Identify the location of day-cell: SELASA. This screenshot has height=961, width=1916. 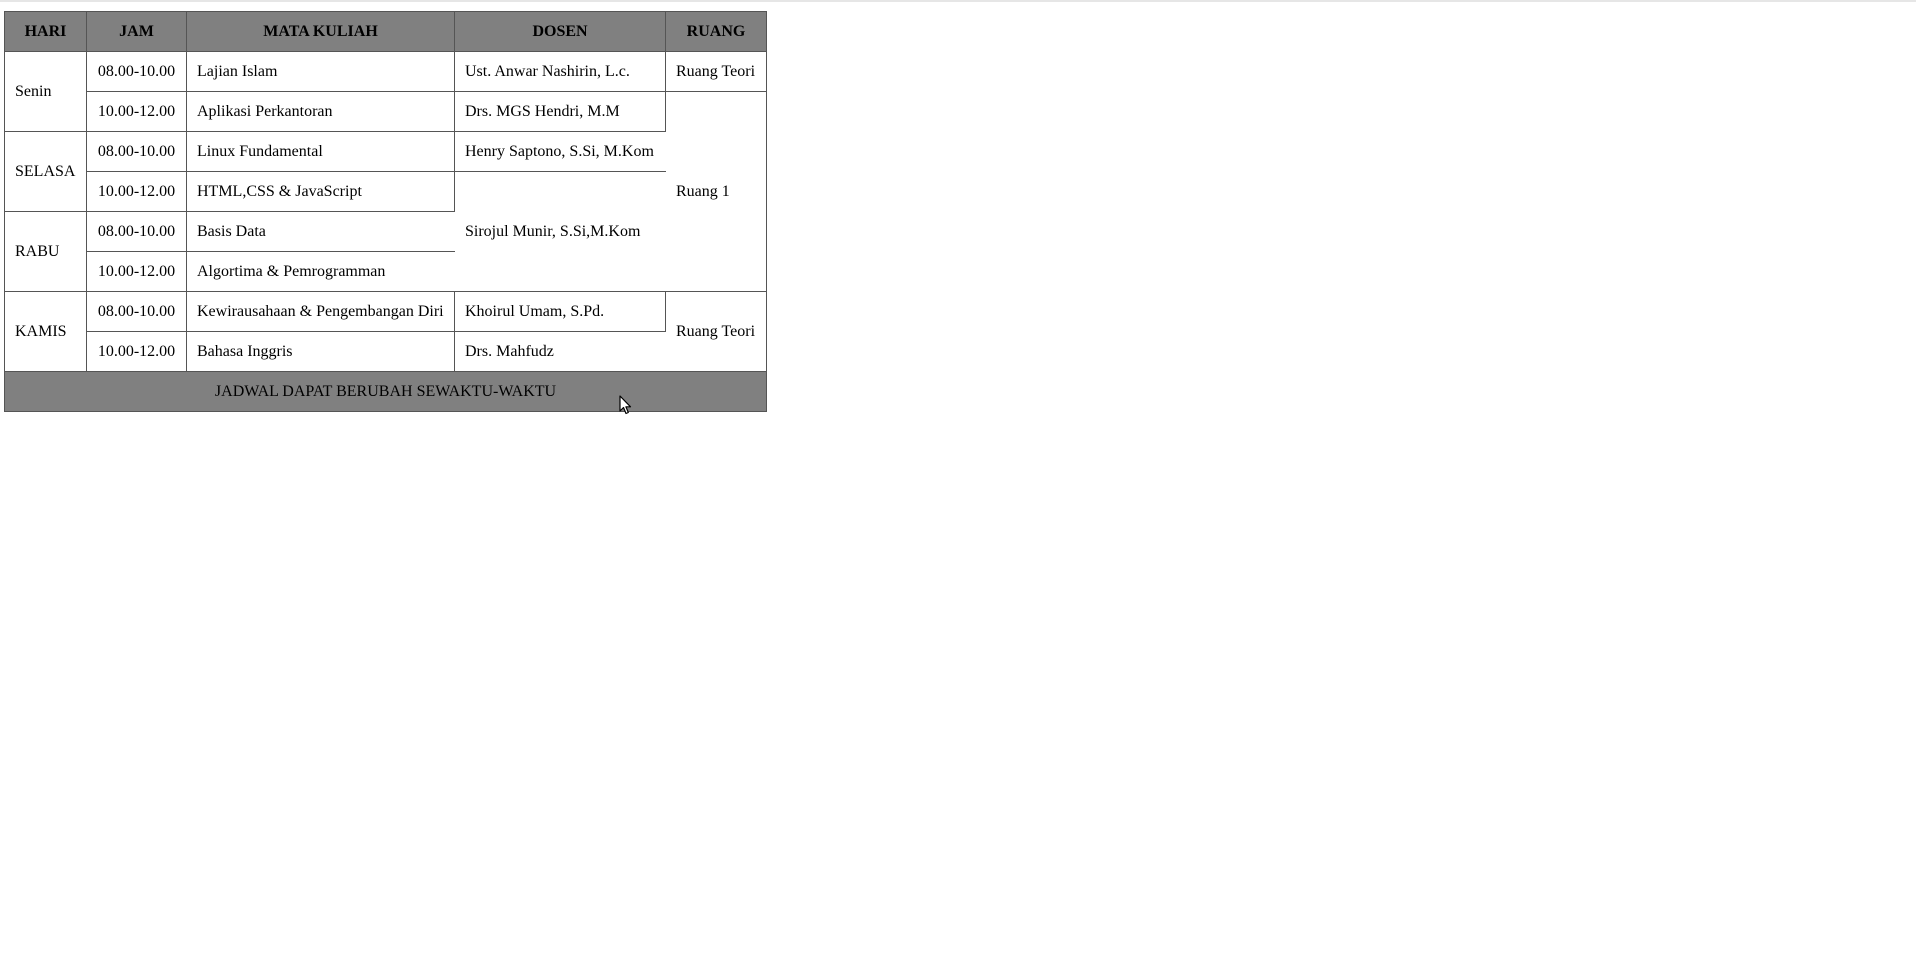
(46, 172).